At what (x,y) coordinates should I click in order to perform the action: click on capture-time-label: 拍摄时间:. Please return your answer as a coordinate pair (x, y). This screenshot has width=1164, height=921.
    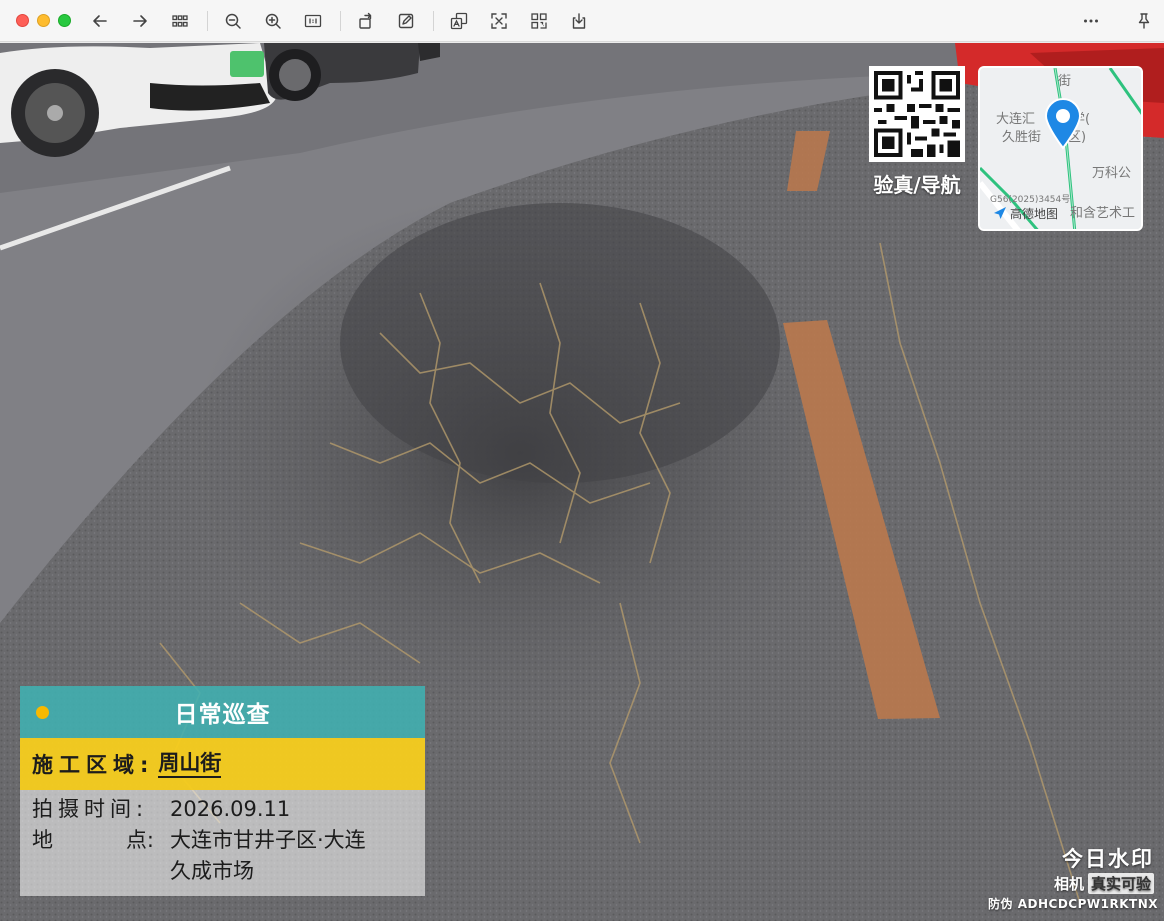
    Looking at the image, I should click on (90, 809).